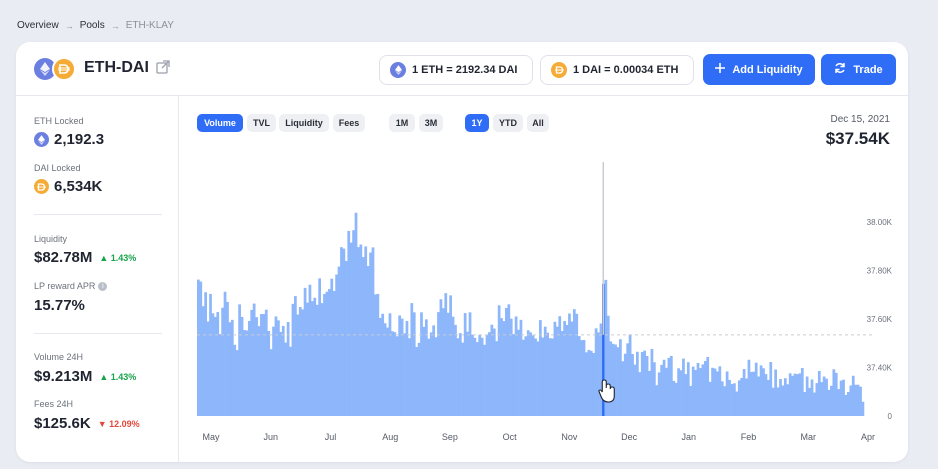 This screenshot has height=469, width=938. What do you see at coordinates (78, 186) in the screenshot?
I see `dai-locked-amount: 6,534K` at bounding box center [78, 186].